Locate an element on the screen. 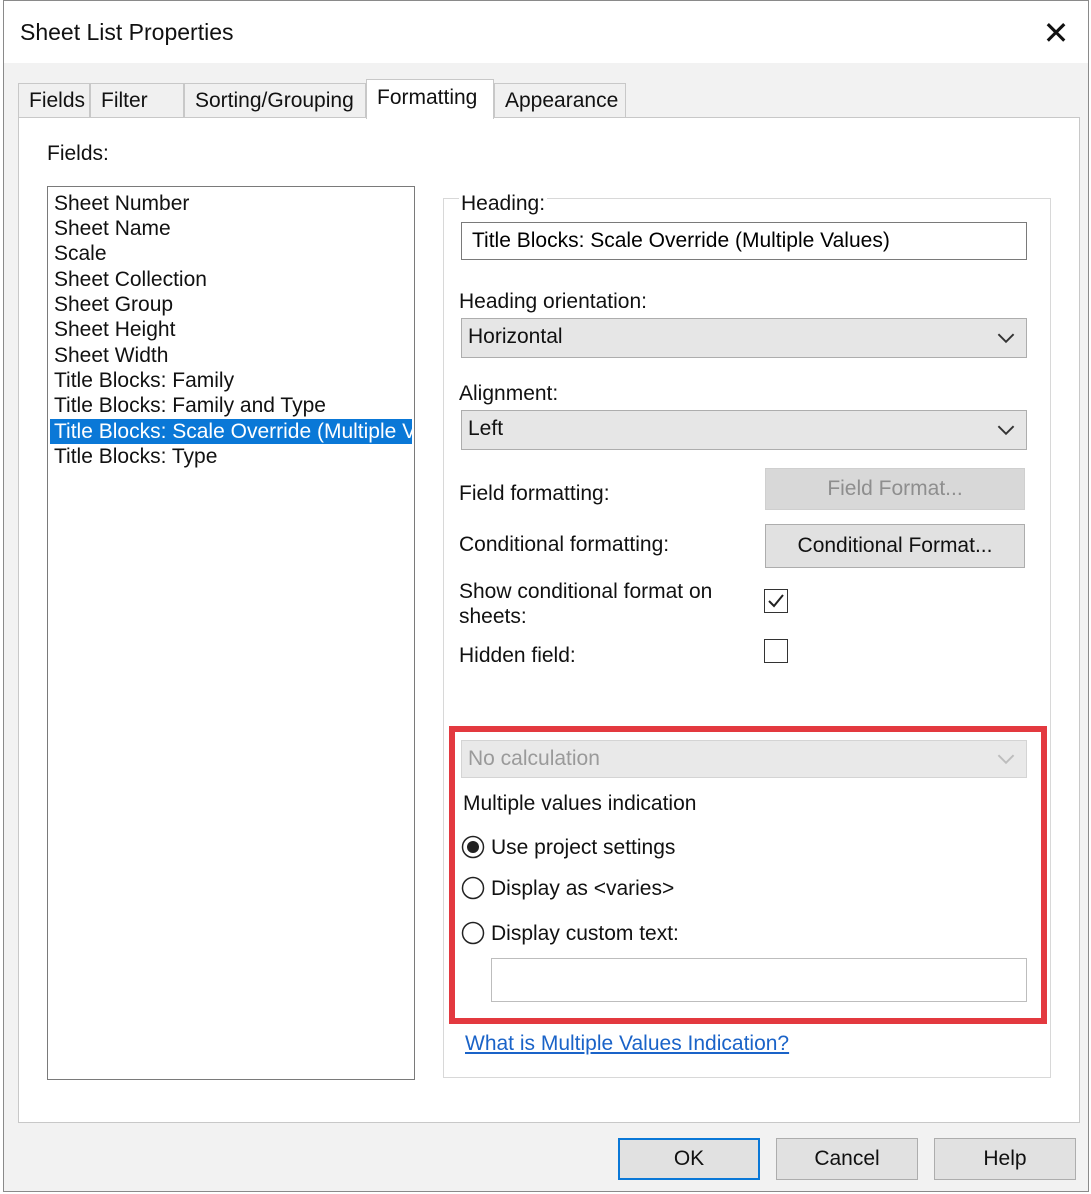 The image size is (1091, 1194). field-item-sheet-collection: Sheet Collection is located at coordinates (231, 279).